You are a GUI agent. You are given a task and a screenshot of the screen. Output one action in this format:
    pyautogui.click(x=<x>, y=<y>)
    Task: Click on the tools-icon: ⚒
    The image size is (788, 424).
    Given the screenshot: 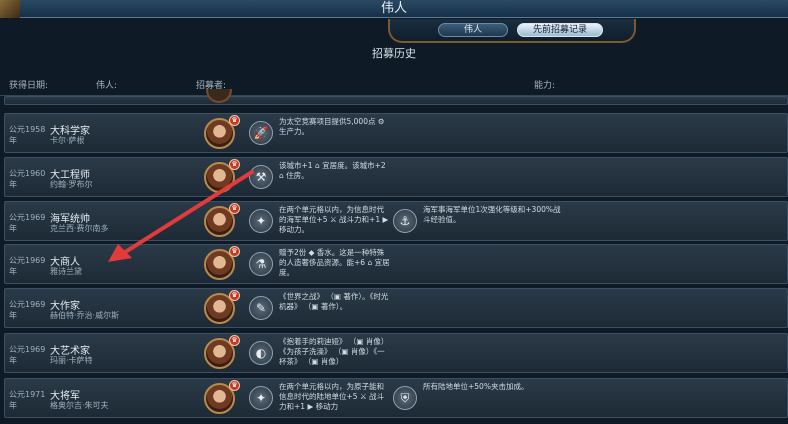 What is the action you would take?
    pyautogui.click(x=261, y=177)
    